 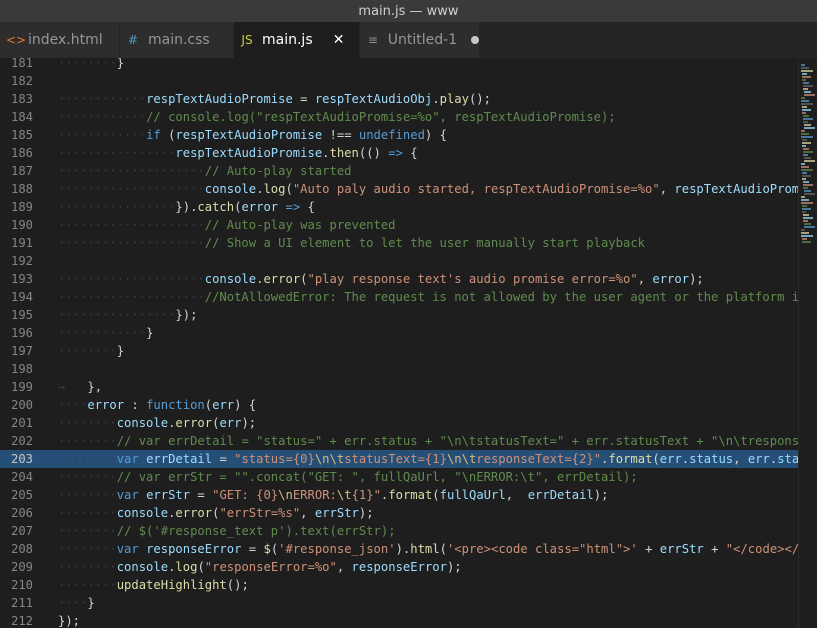 What do you see at coordinates (21, 585) in the screenshot?
I see `line-number: 210` at bounding box center [21, 585].